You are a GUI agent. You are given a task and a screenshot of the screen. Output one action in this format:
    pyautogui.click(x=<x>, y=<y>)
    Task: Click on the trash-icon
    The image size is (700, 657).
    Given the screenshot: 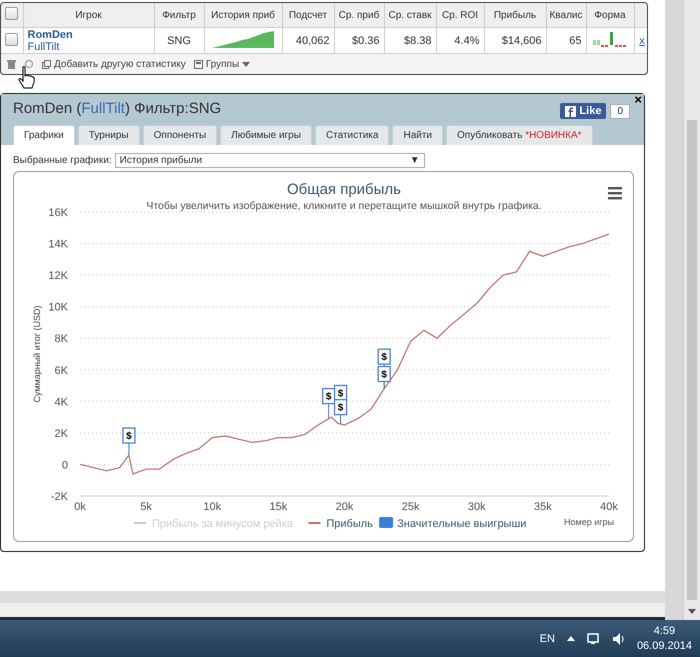 What is the action you would take?
    pyautogui.click(x=11, y=64)
    